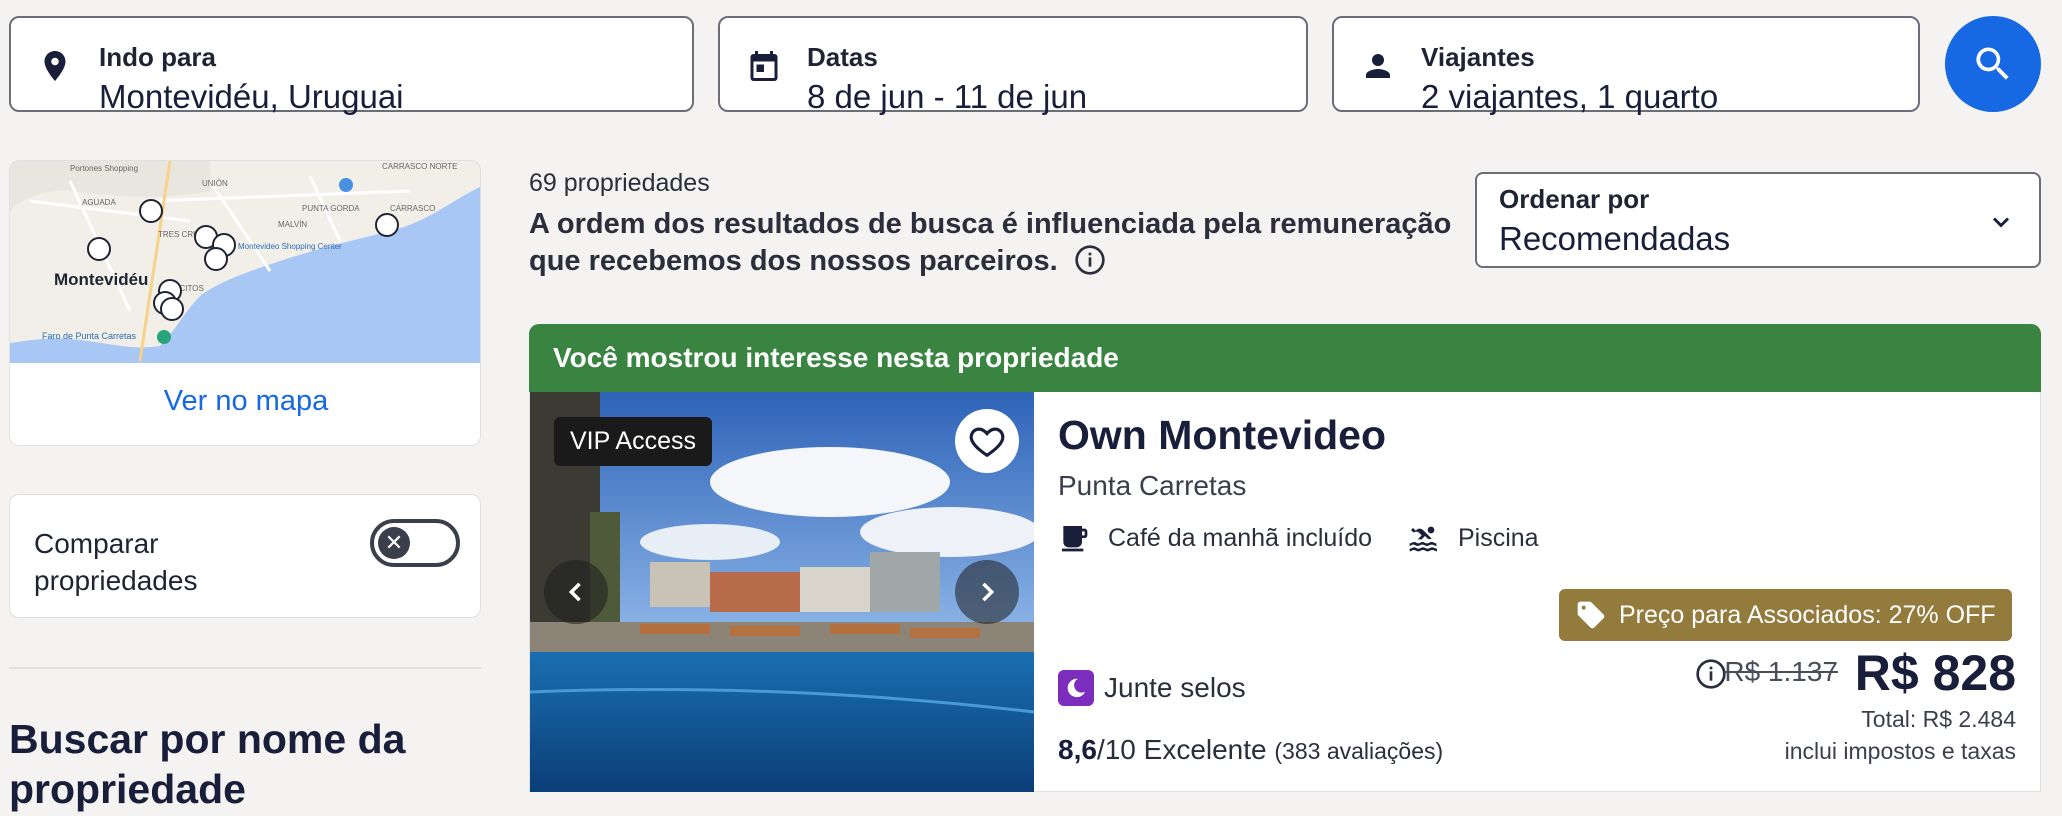 The image size is (2062, 816). What do you see at coordinates (415, 543) in the screenshot?
I see `compare-toggle: ✕` at bounding box center [415, 543].